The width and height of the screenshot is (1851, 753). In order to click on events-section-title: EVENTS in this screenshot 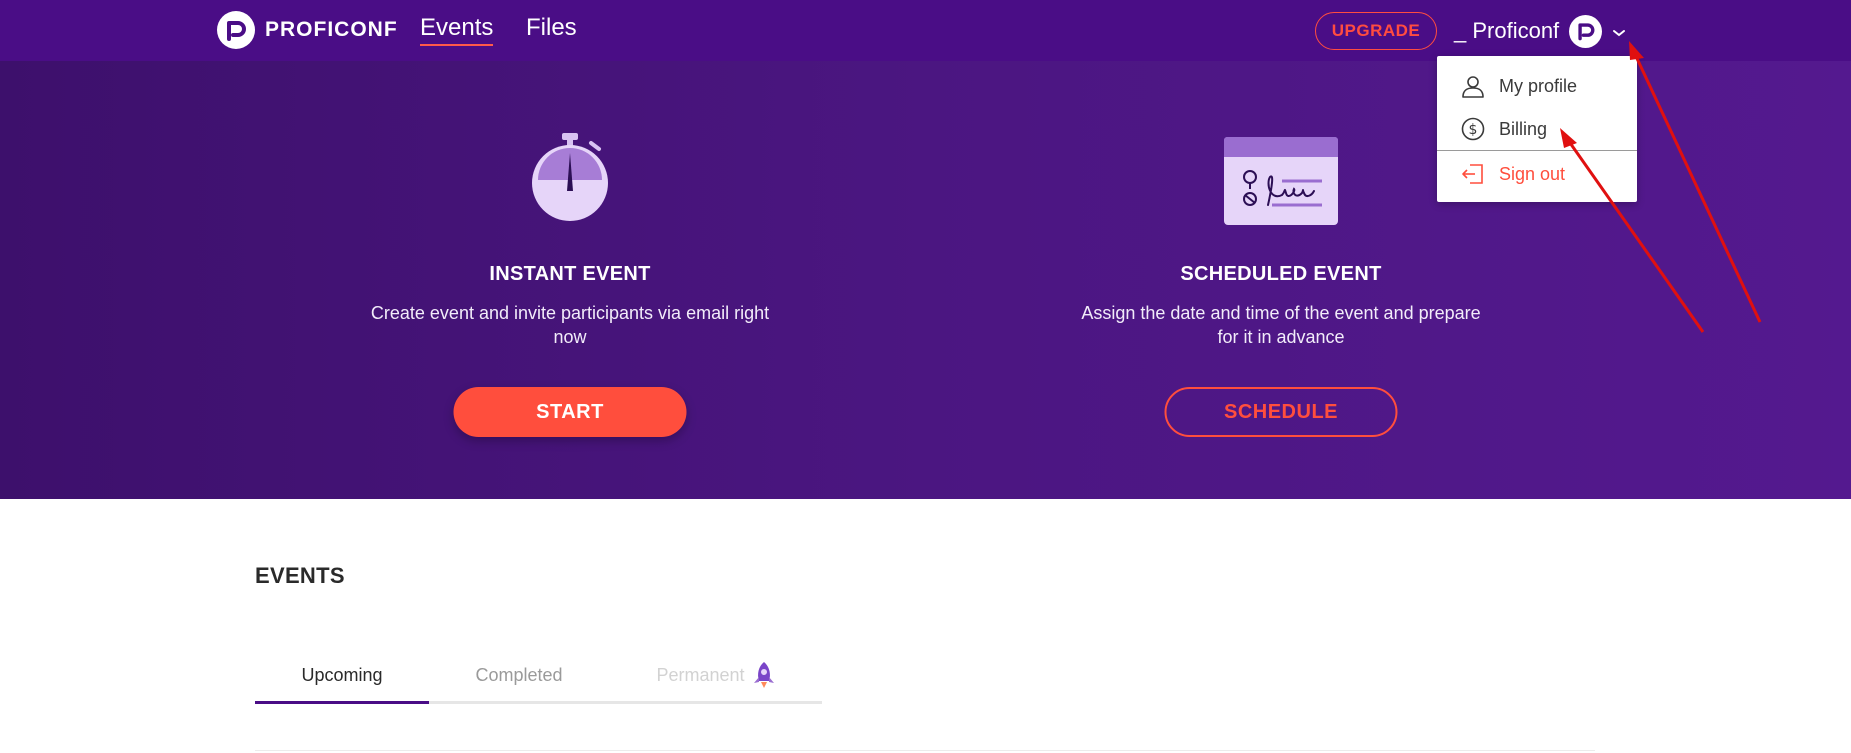, I will do `click(300, 575)`.